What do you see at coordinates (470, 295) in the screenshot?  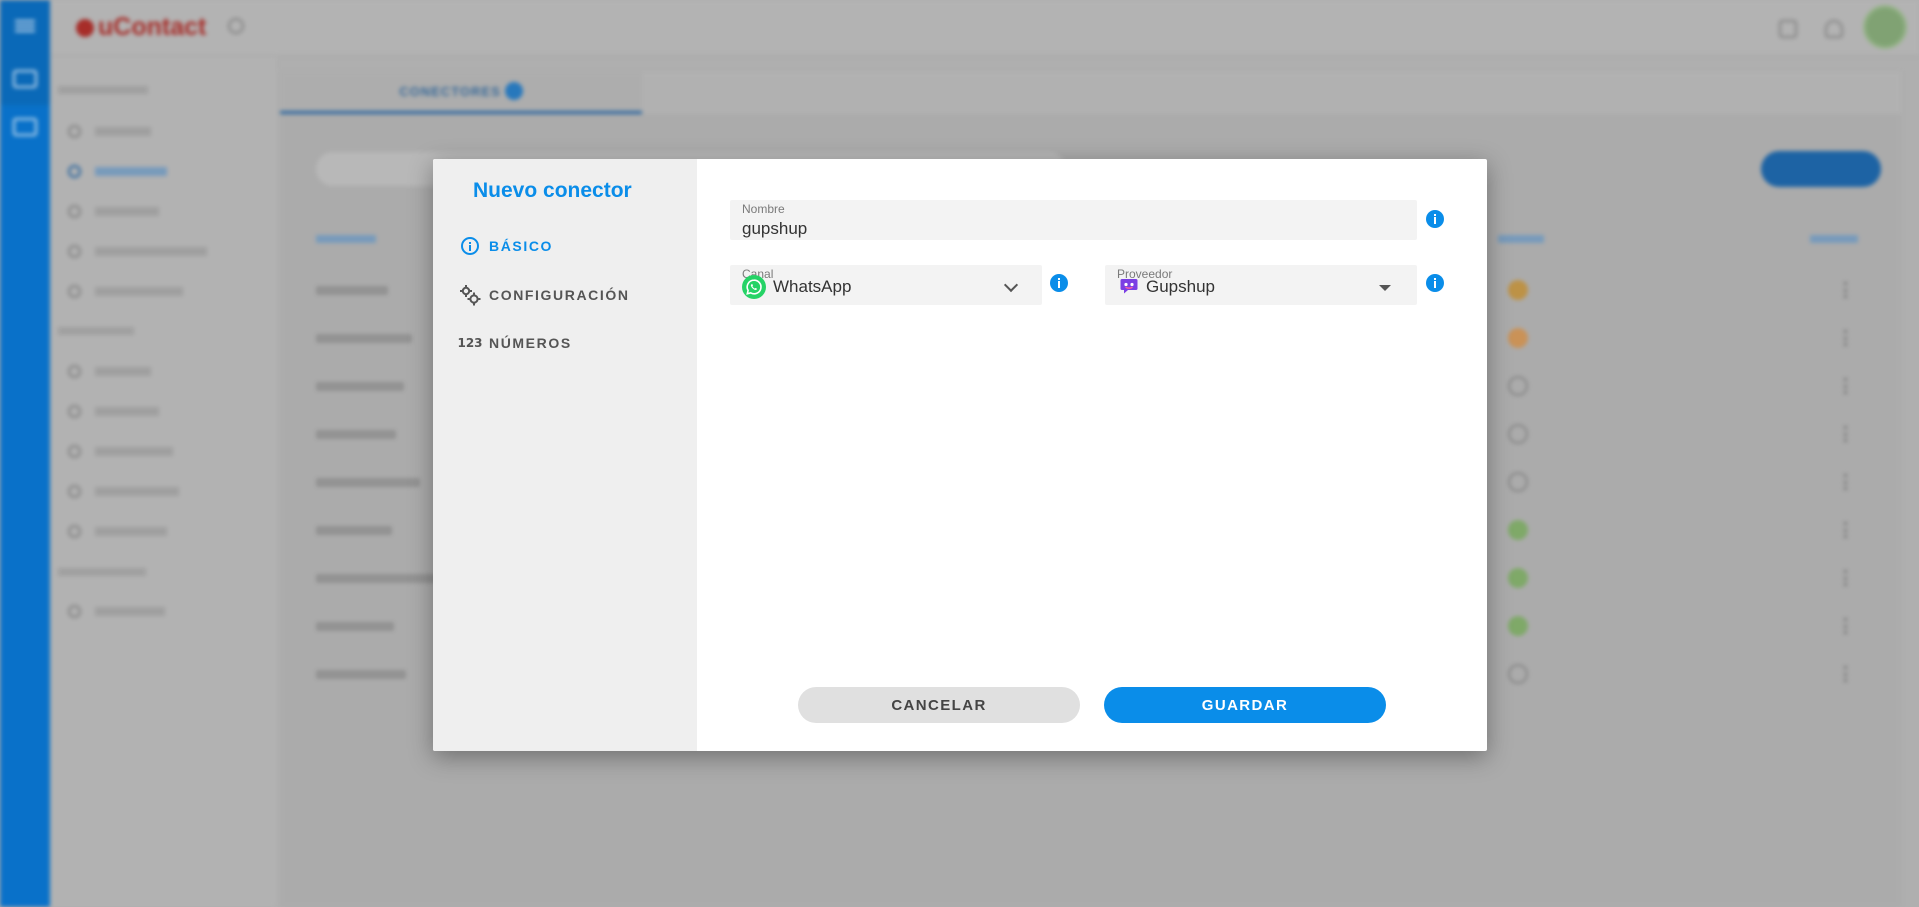 I see `gears-icon` at bounding box center [470, 295].